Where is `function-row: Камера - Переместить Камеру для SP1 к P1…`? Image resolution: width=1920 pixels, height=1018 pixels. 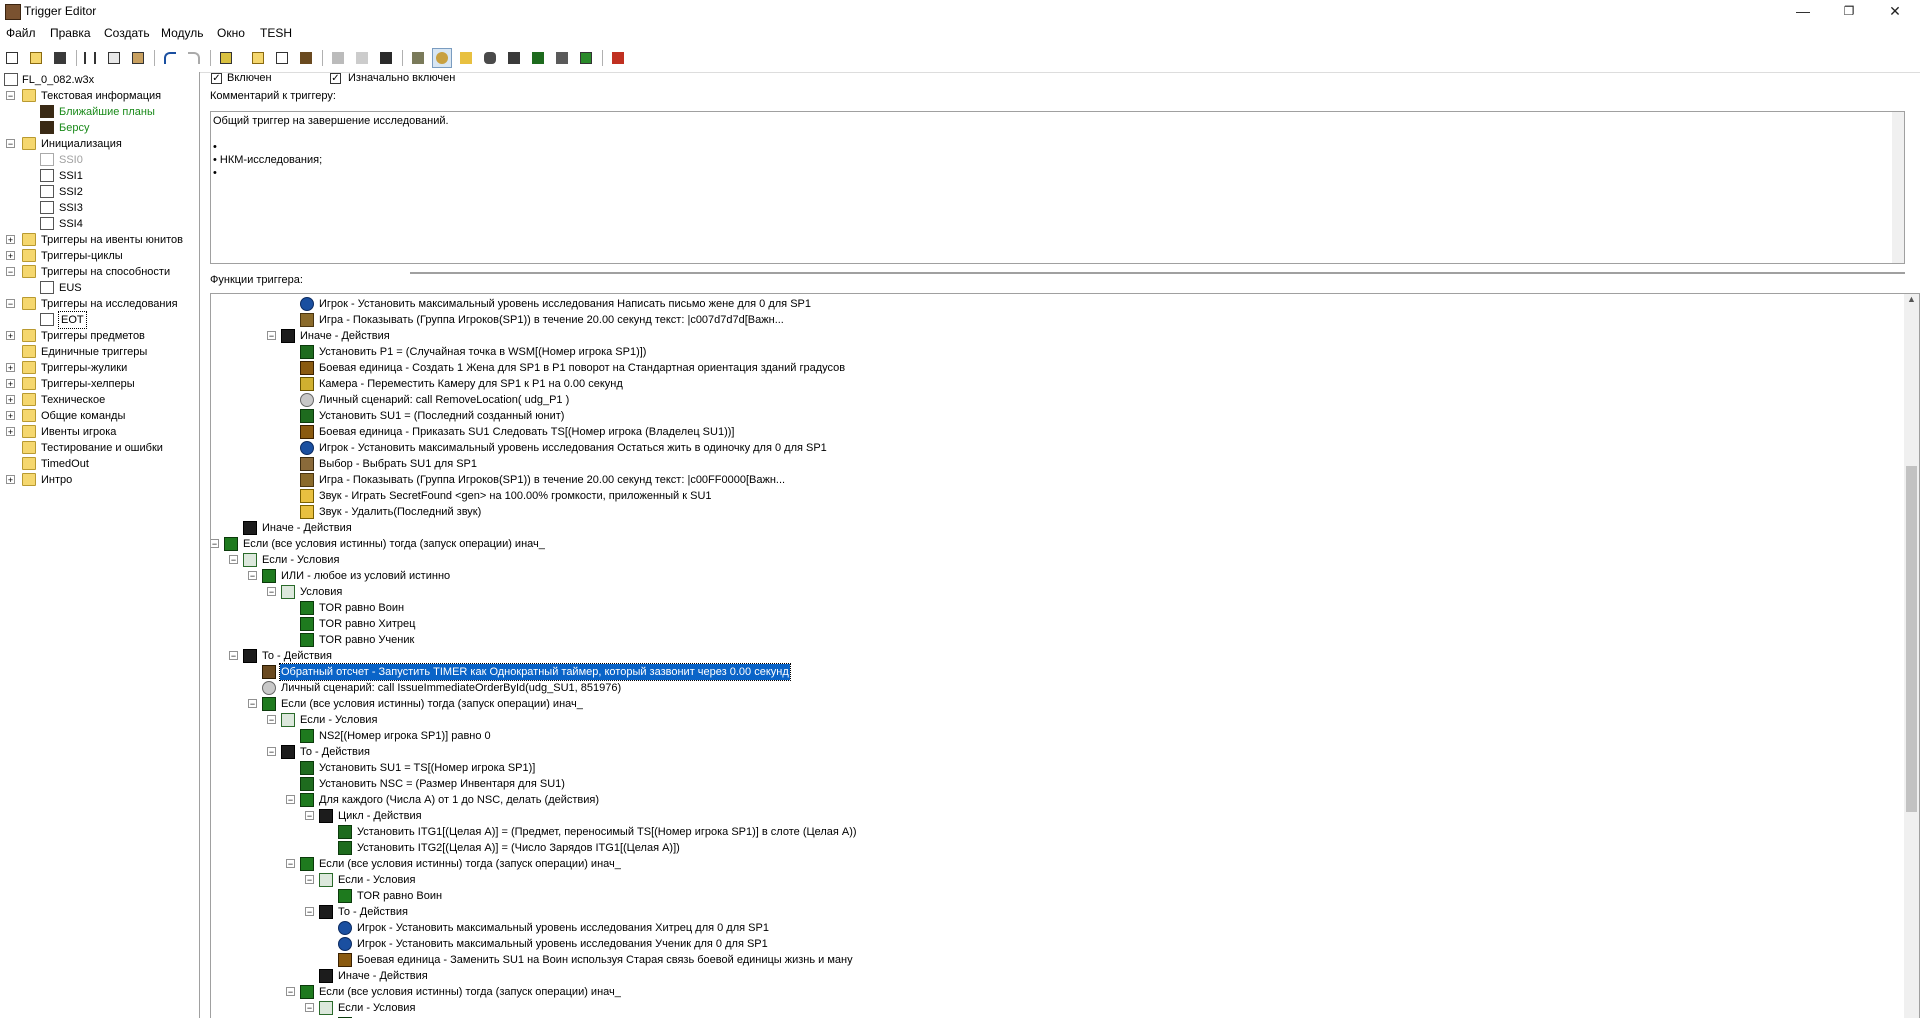 function-row: Камера - Переместить Камеру для SP1 к P1… is located at coordinates (1056, 384).